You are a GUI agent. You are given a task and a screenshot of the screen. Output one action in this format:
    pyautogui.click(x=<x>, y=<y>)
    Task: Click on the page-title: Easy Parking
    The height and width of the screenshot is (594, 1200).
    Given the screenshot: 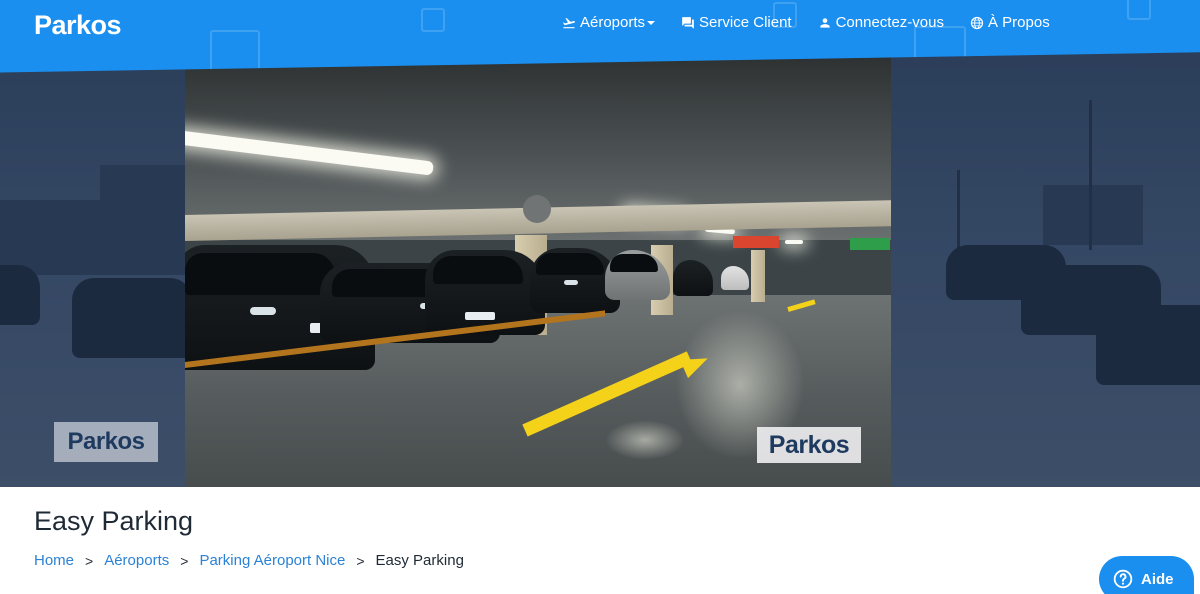 What is the action you would take?
    pyautogui.click(x=114, y=521)
    